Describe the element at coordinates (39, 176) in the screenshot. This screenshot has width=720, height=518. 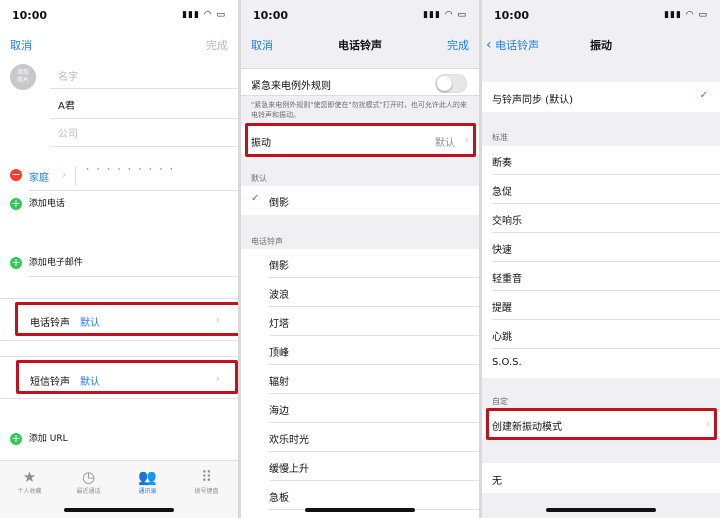
I see `phone-label: 家庭` at that location.